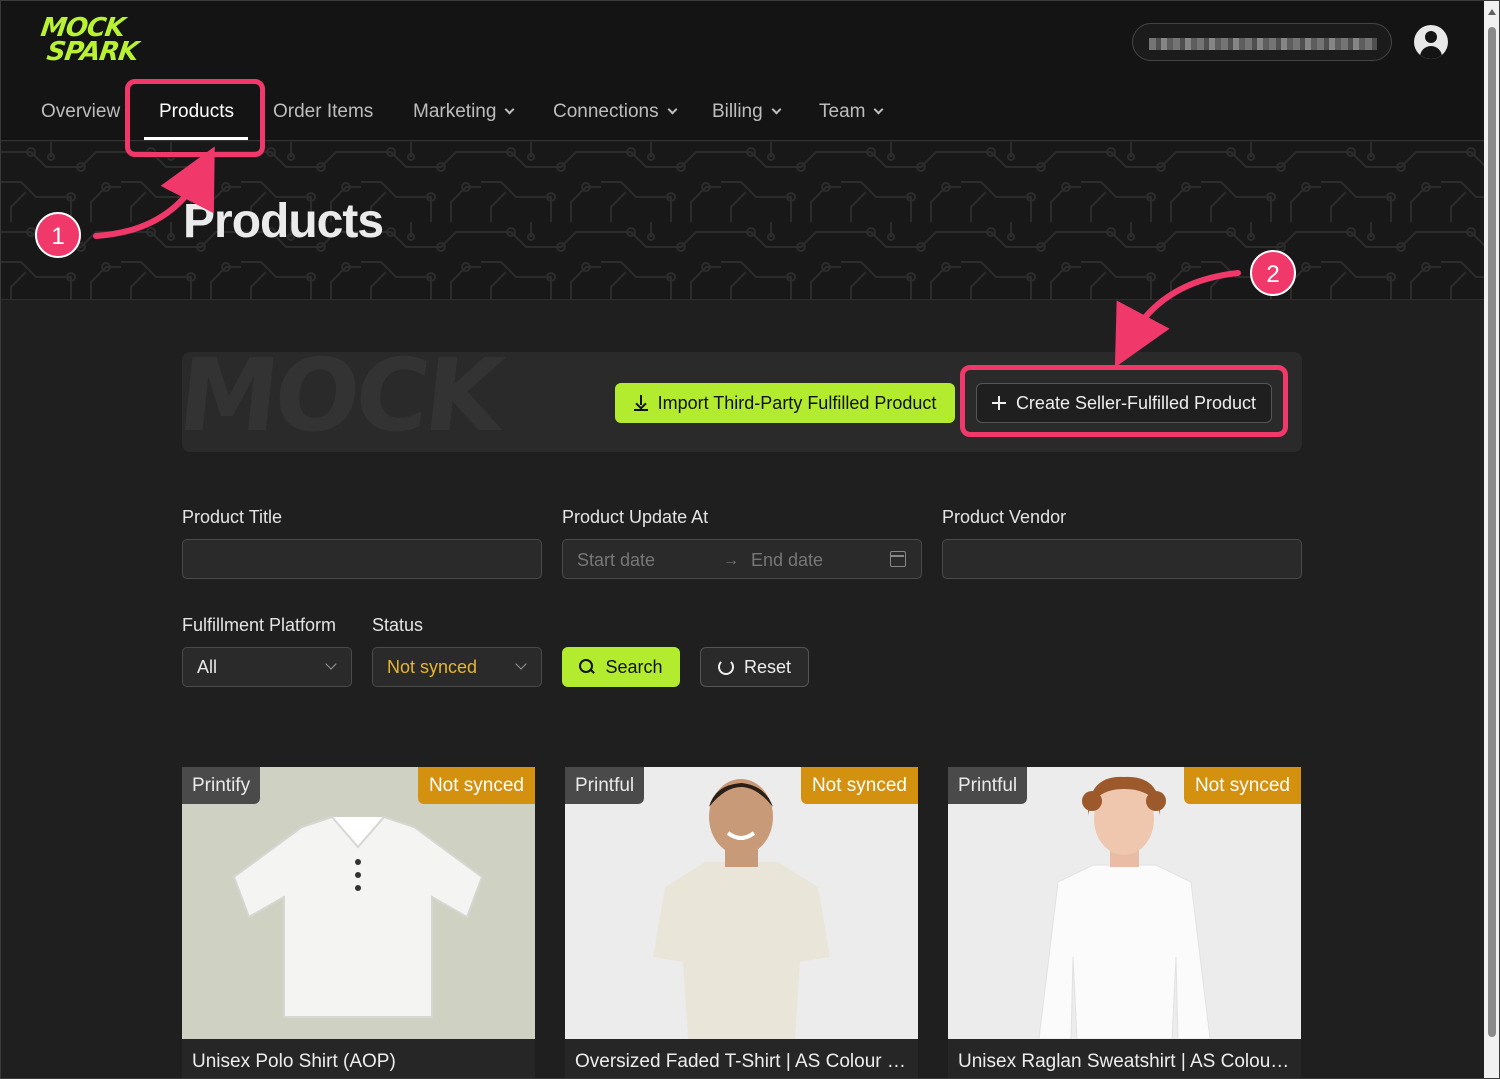  I want to click on product-vendor-input, so click(1122, 559).